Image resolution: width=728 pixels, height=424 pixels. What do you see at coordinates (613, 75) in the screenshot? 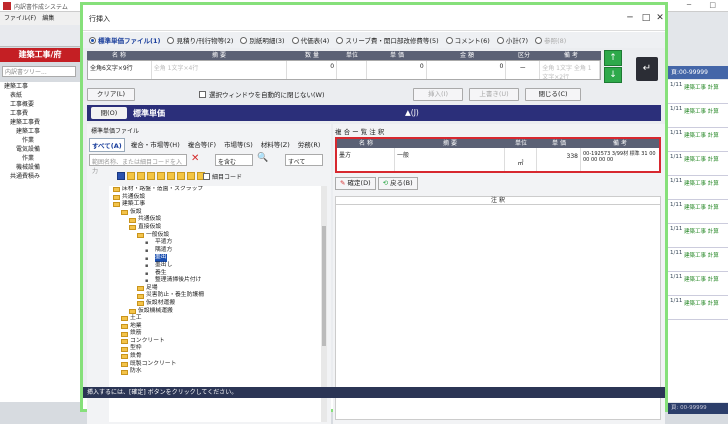
I see `move-down-button: ↓` at bounding box center [613, 75].